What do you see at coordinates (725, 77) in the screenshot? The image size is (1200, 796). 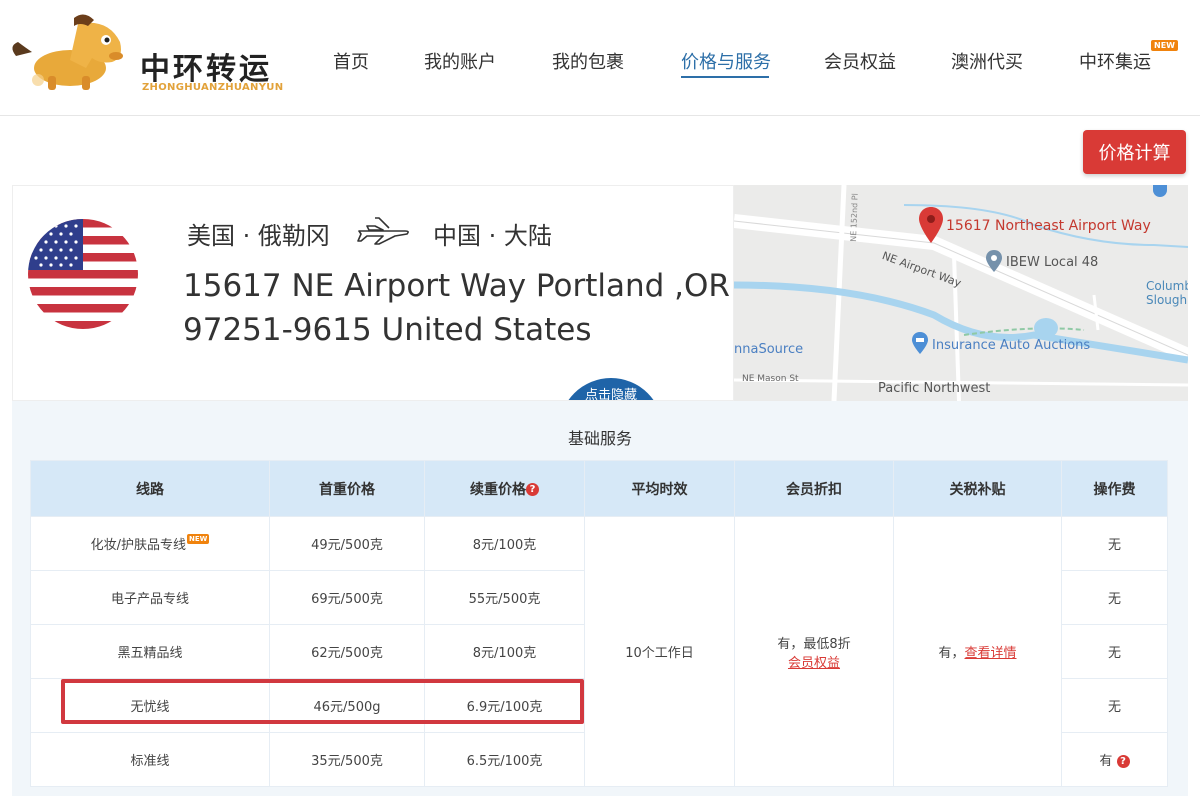 I see `nav-active-underline` at bounding box center [725, 77].